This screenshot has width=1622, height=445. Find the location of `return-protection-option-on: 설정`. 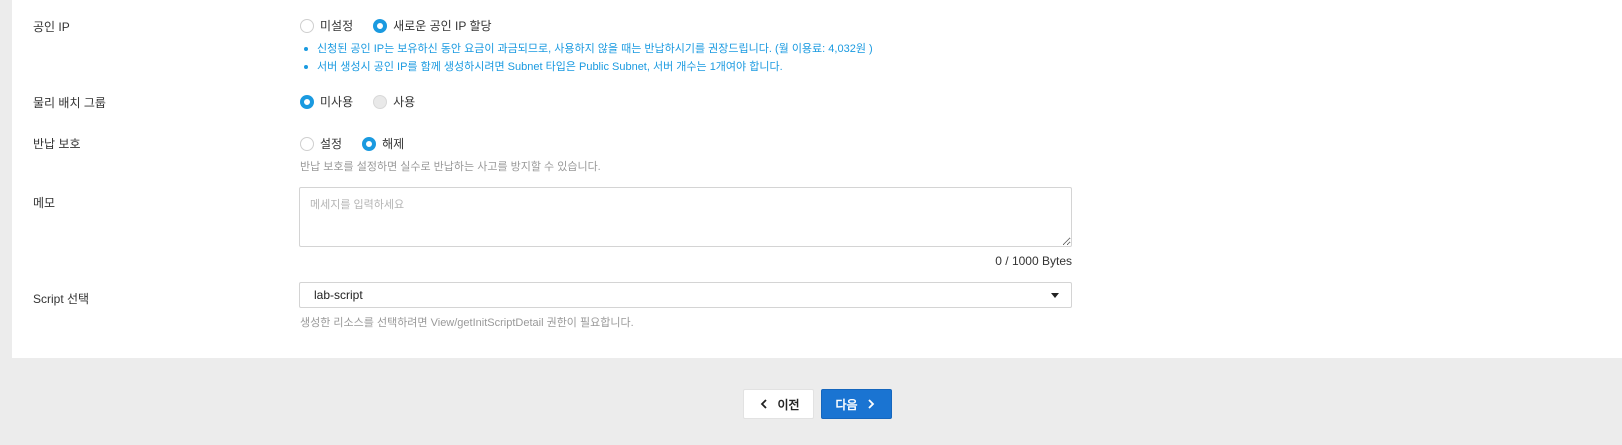

return-protection-option-on: 설정 is located at coordinates (321, 143).